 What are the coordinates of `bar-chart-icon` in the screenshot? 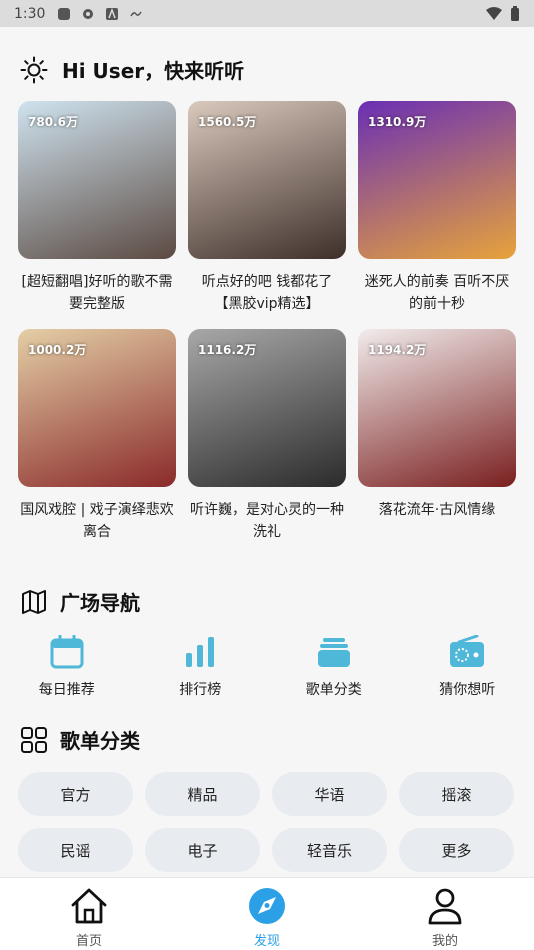 It's located at (200, 652).